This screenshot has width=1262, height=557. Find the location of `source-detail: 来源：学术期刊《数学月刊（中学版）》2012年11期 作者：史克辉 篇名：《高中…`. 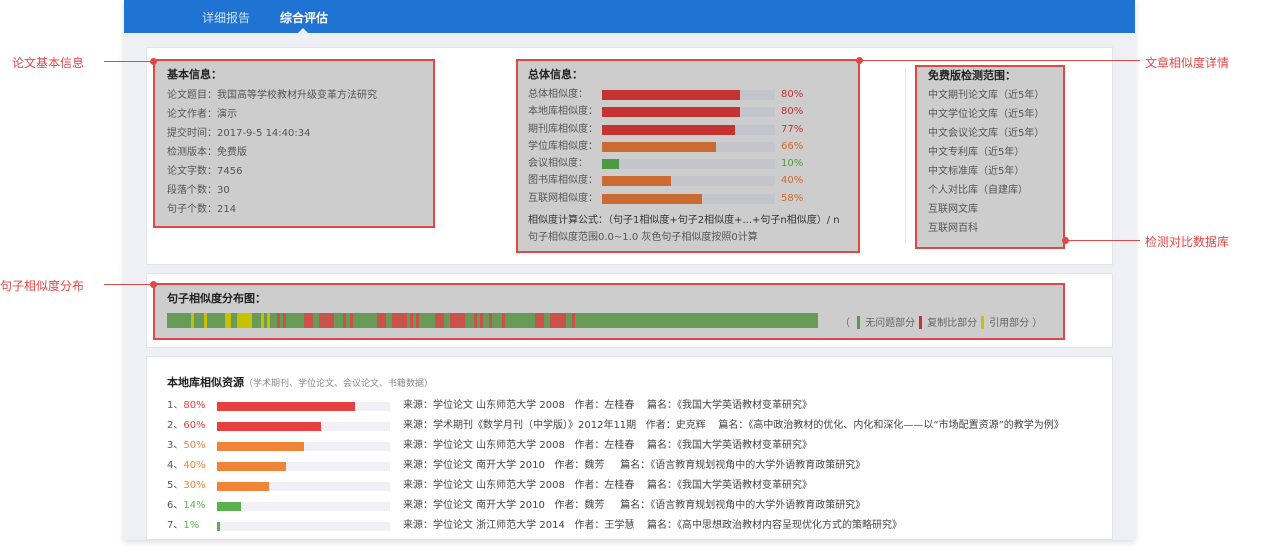

source-detail: 来源：学术期刊《数学月刊（中学版）》2012年11期 作者：史克辉 篇名：《高中… is located at coordinates (733, 426).